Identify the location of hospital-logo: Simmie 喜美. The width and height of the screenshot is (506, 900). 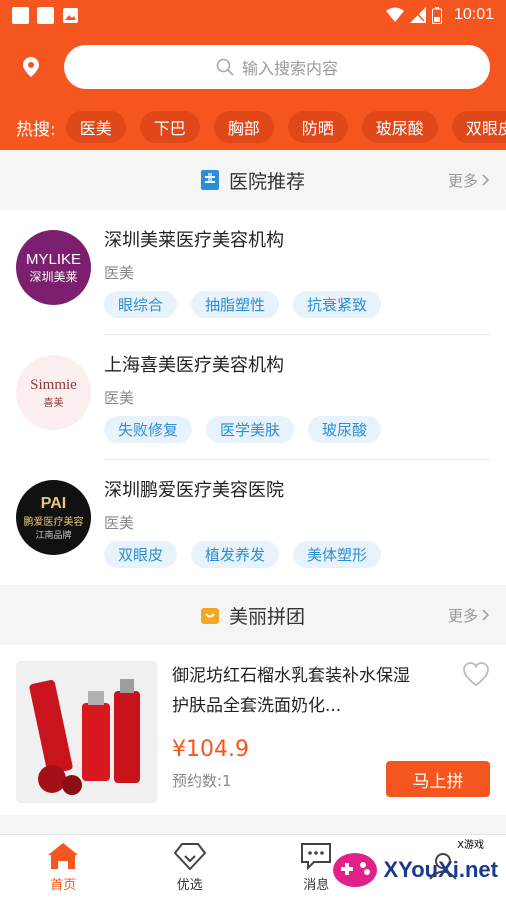
(53, 392).